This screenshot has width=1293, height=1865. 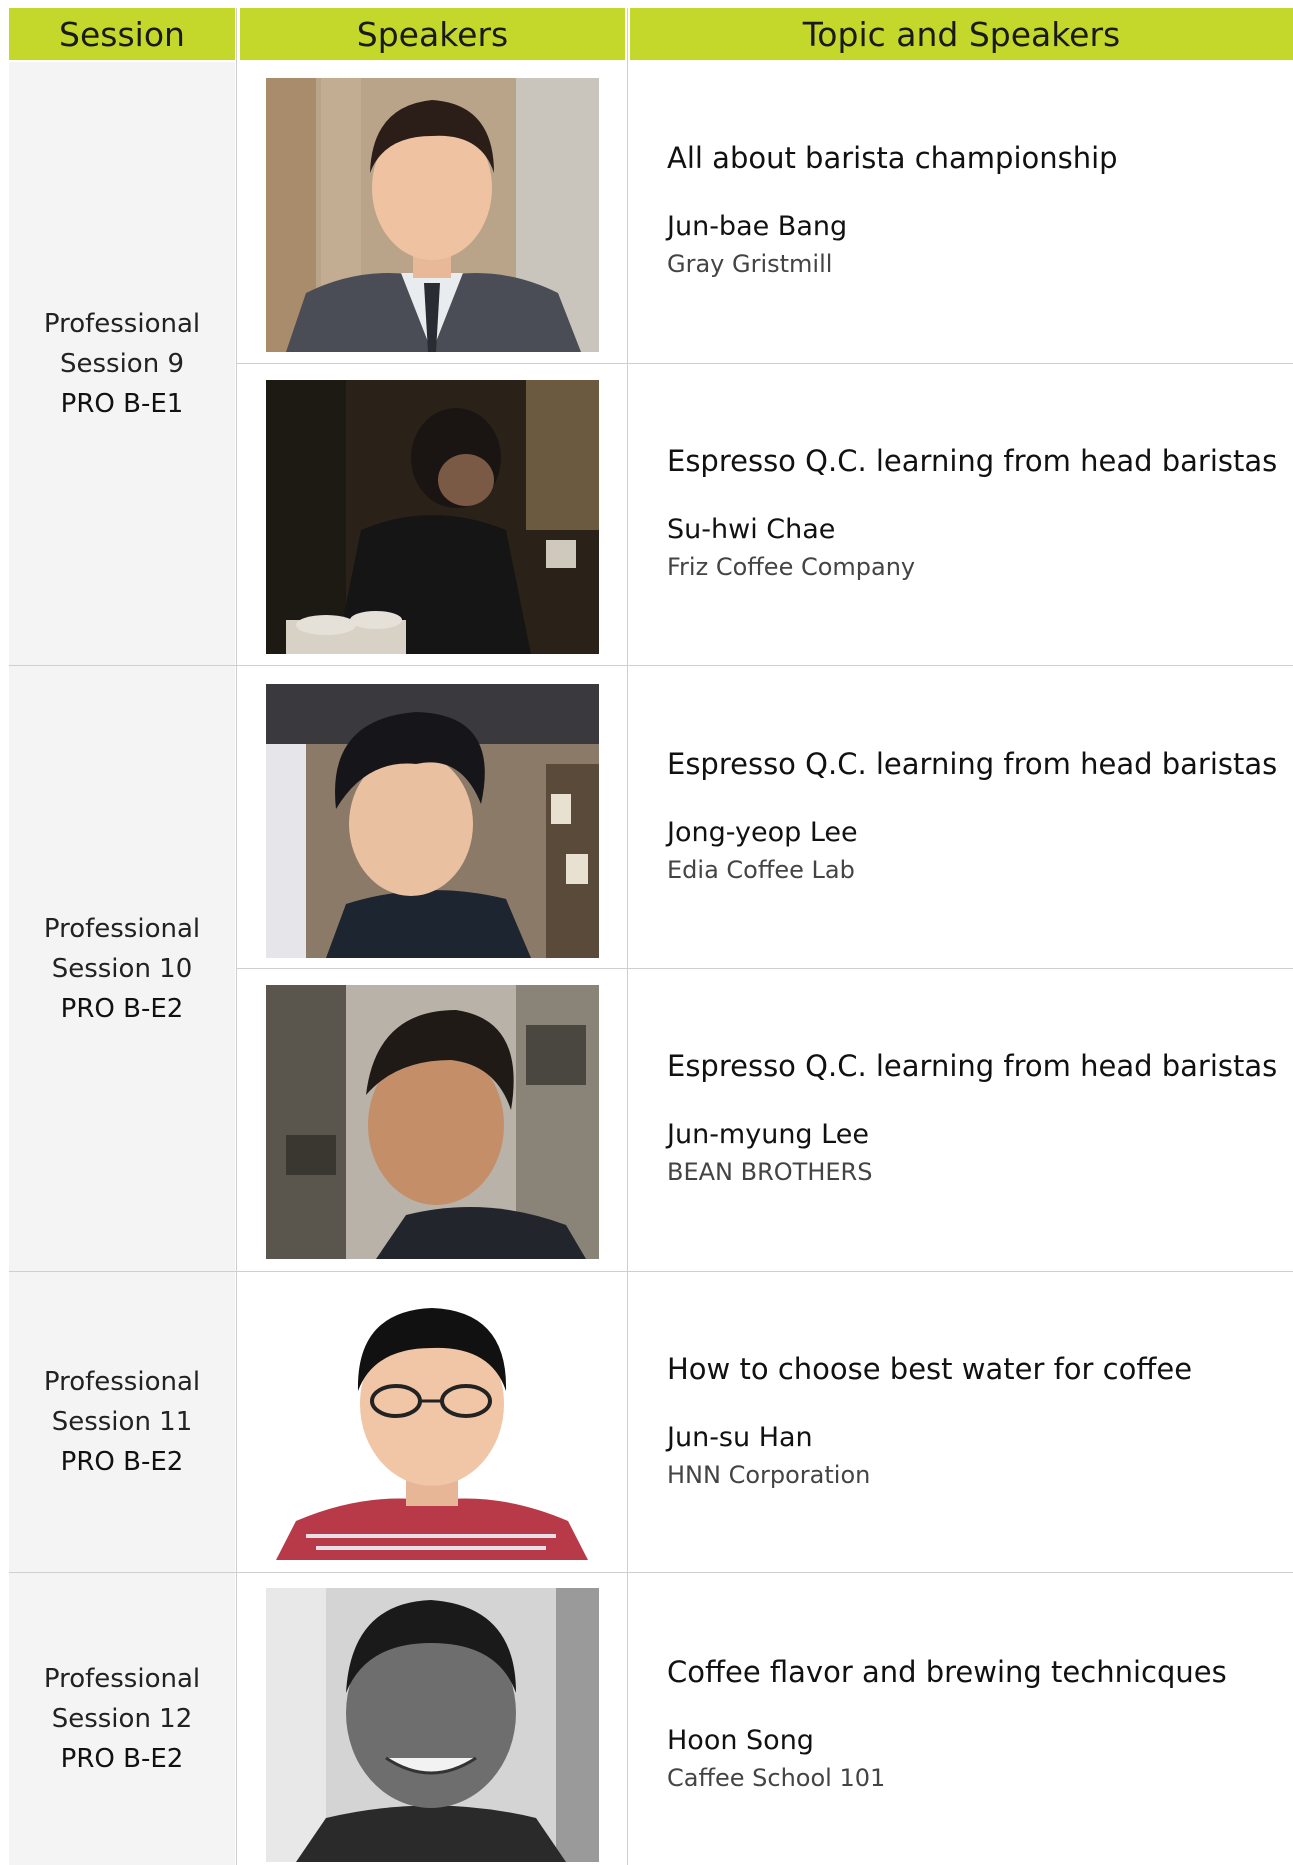 I want to click on session-number: Session 12, so click(x=122, y=1719).